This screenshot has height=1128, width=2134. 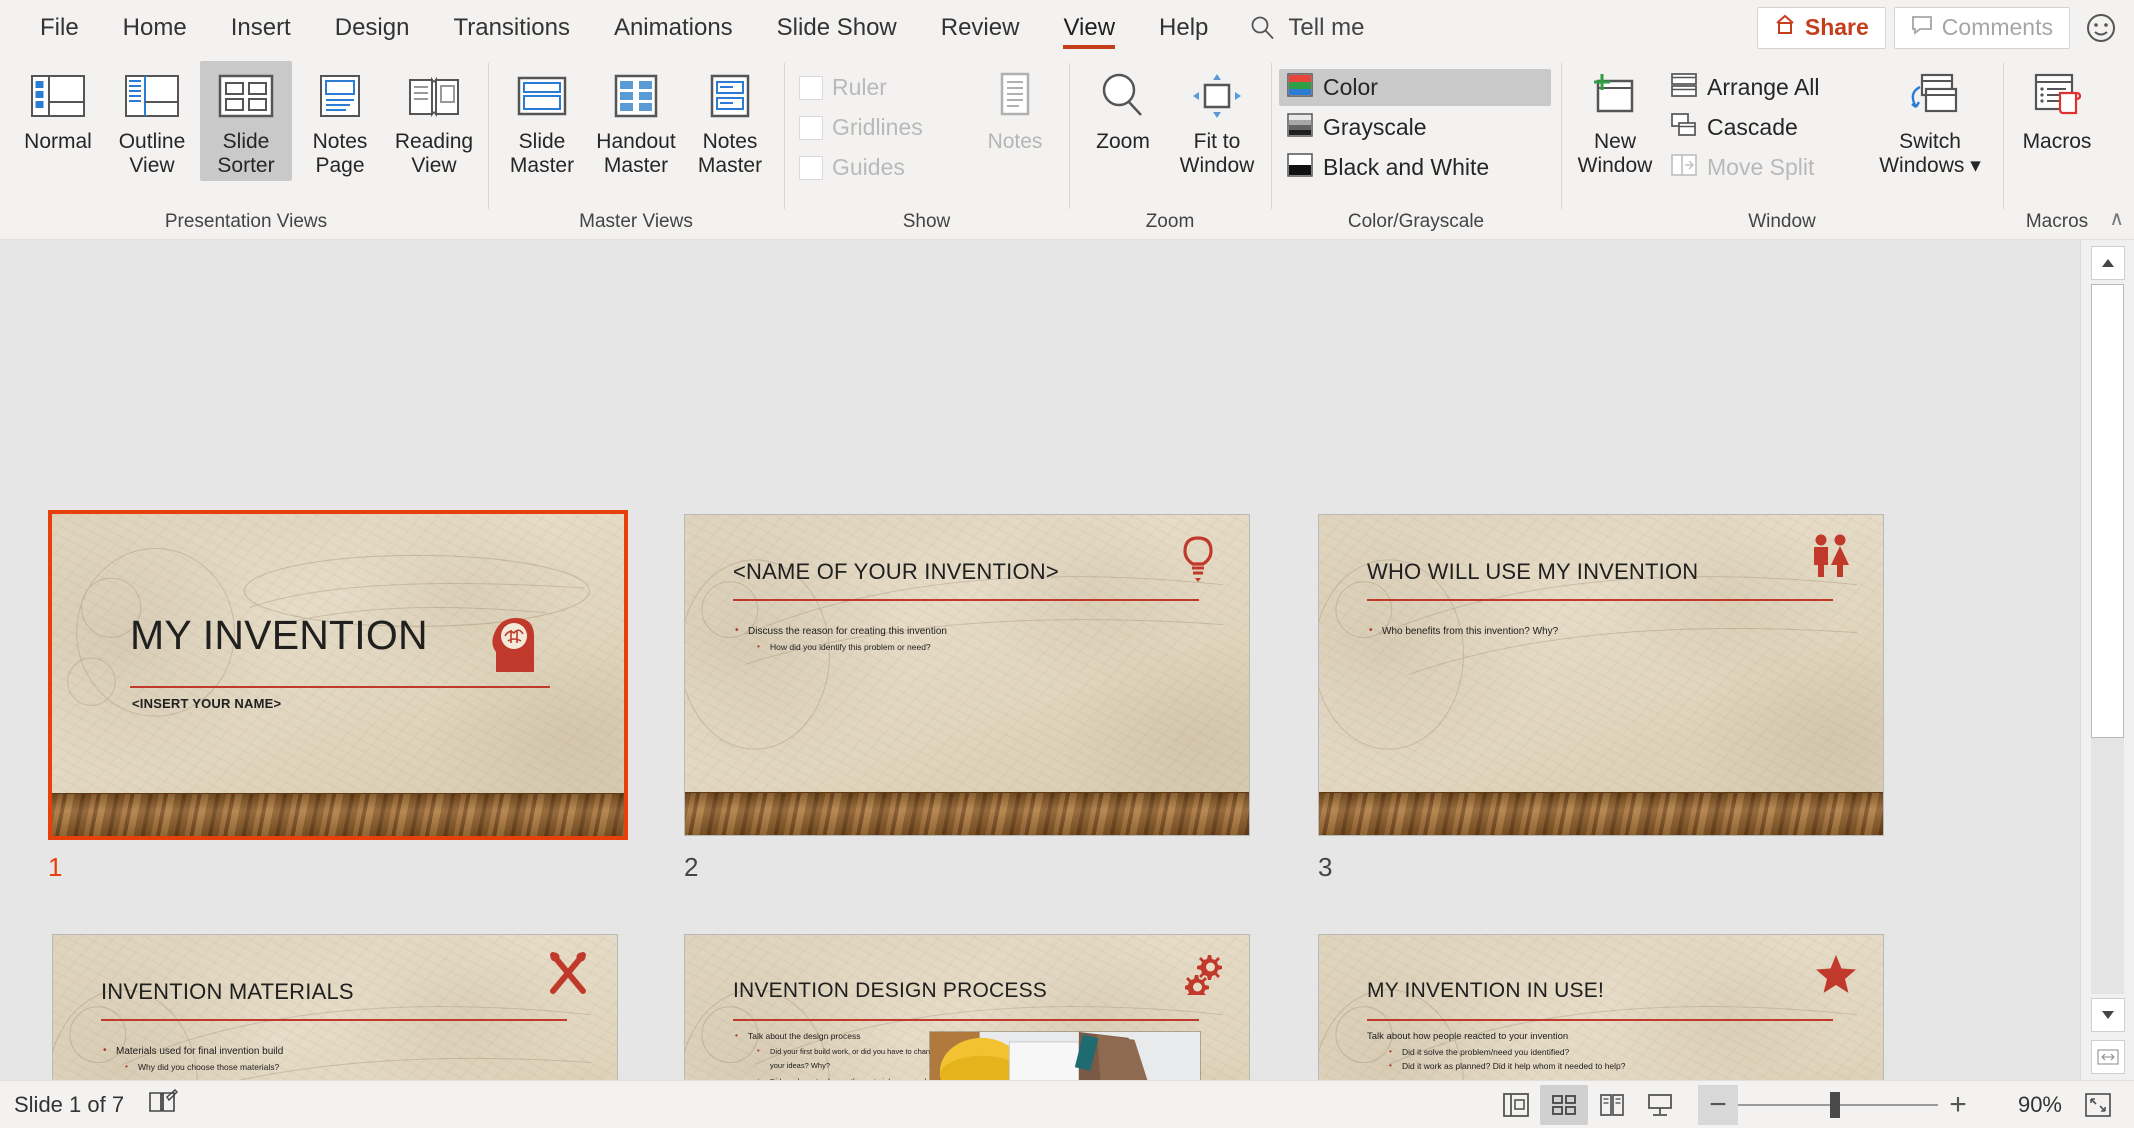 I want to click on tab-slide-show: Slide Show, so click(x=837, y=27).